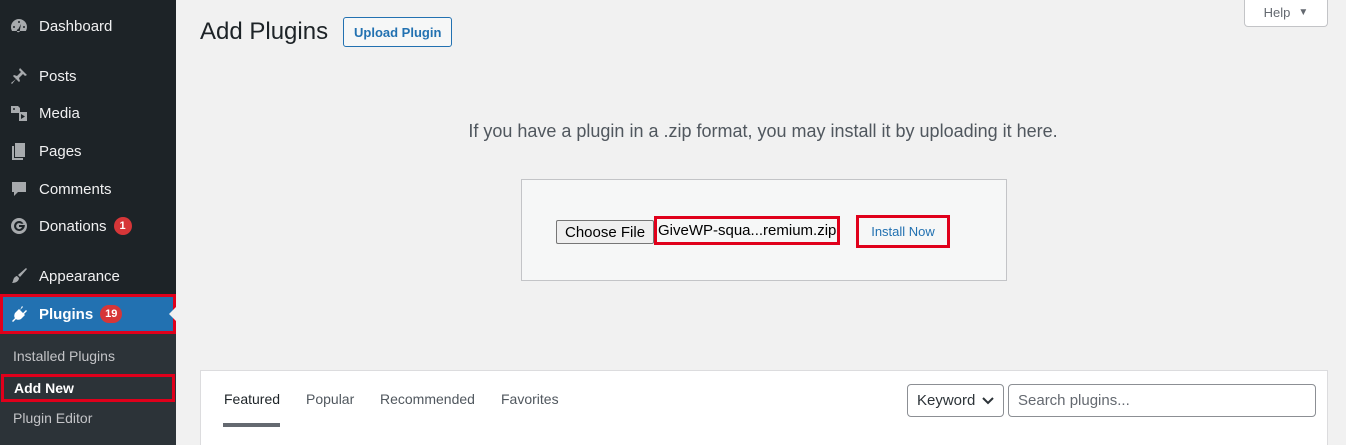 The width and height of the screenshot is (1346, 445). I want to click on give-icon, so click(19, 226).